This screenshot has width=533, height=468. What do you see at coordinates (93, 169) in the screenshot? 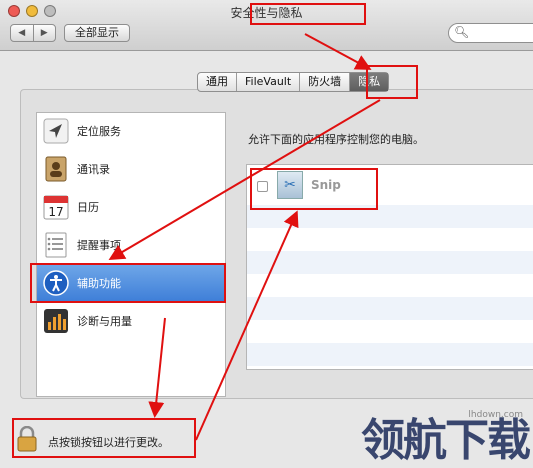
I see `sidebar-item-label: 通讯录` at bounding box center [93, 169].